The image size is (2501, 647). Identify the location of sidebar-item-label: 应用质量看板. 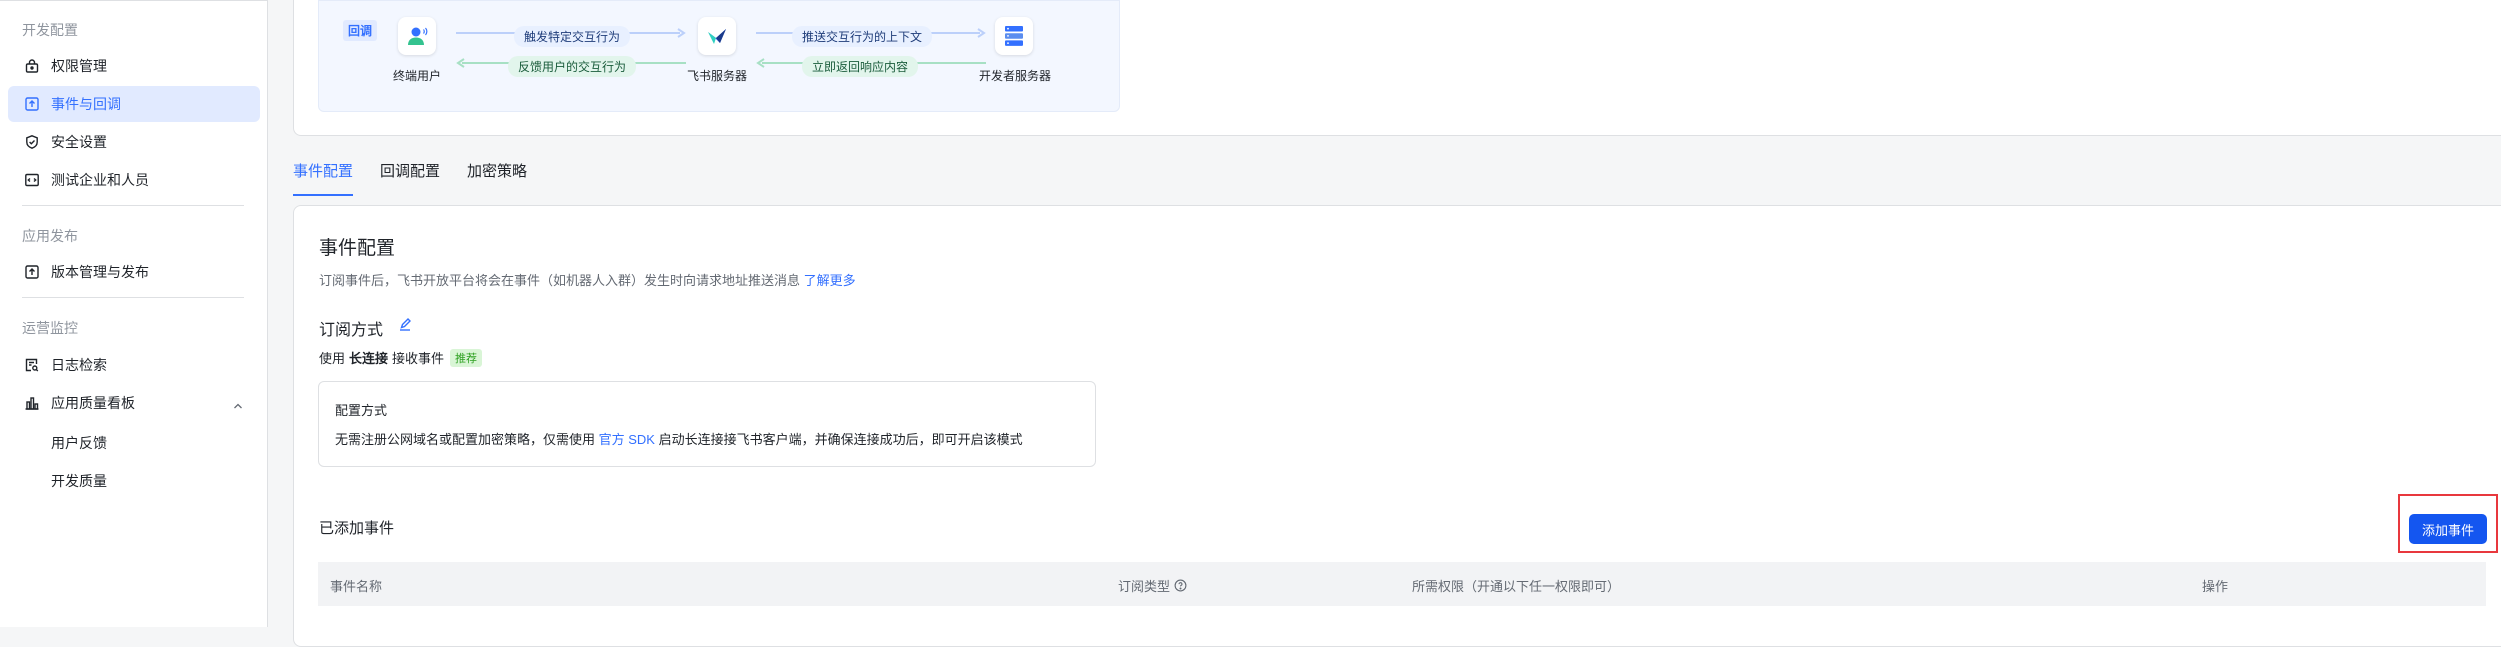
(93, 403).